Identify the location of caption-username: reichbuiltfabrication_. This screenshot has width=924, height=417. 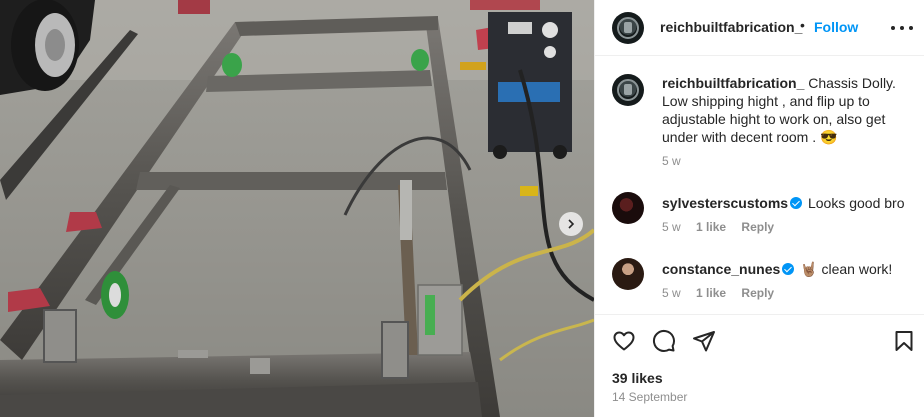
(733, 83).